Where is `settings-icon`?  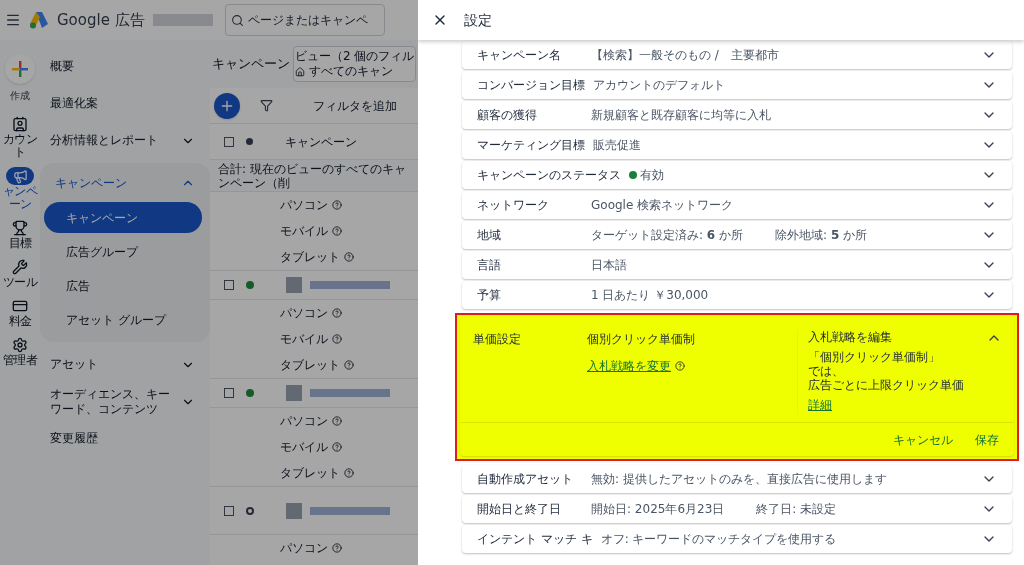 settings-icon is located at coordinates (20, 345).